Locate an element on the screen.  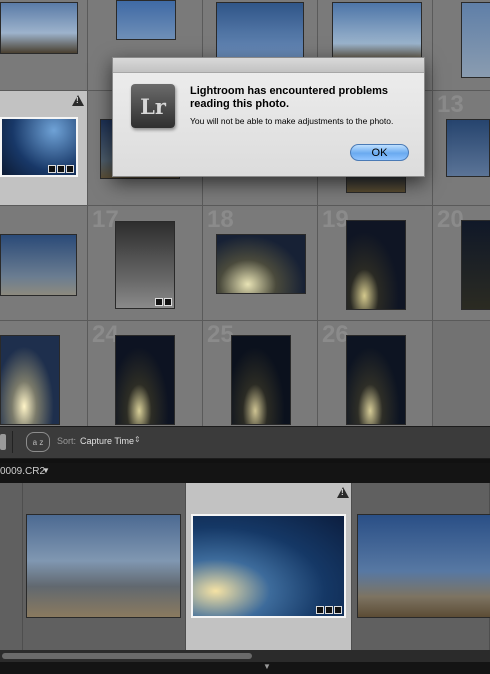
painter-icon is located at coordinates (3, 442).